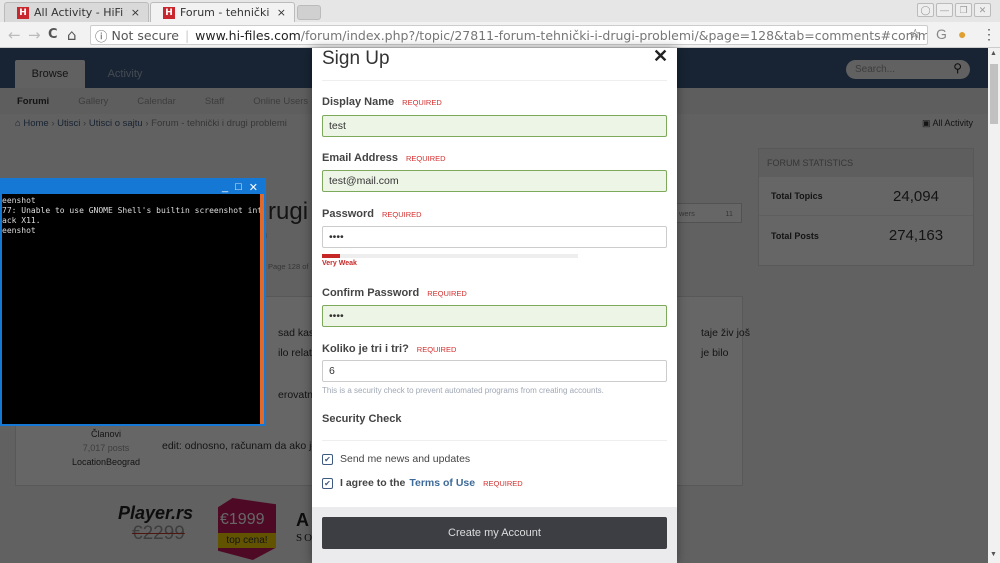 This screenshot has height=563, width=1000. I want to click on new-tab-button, so click(309, 12).